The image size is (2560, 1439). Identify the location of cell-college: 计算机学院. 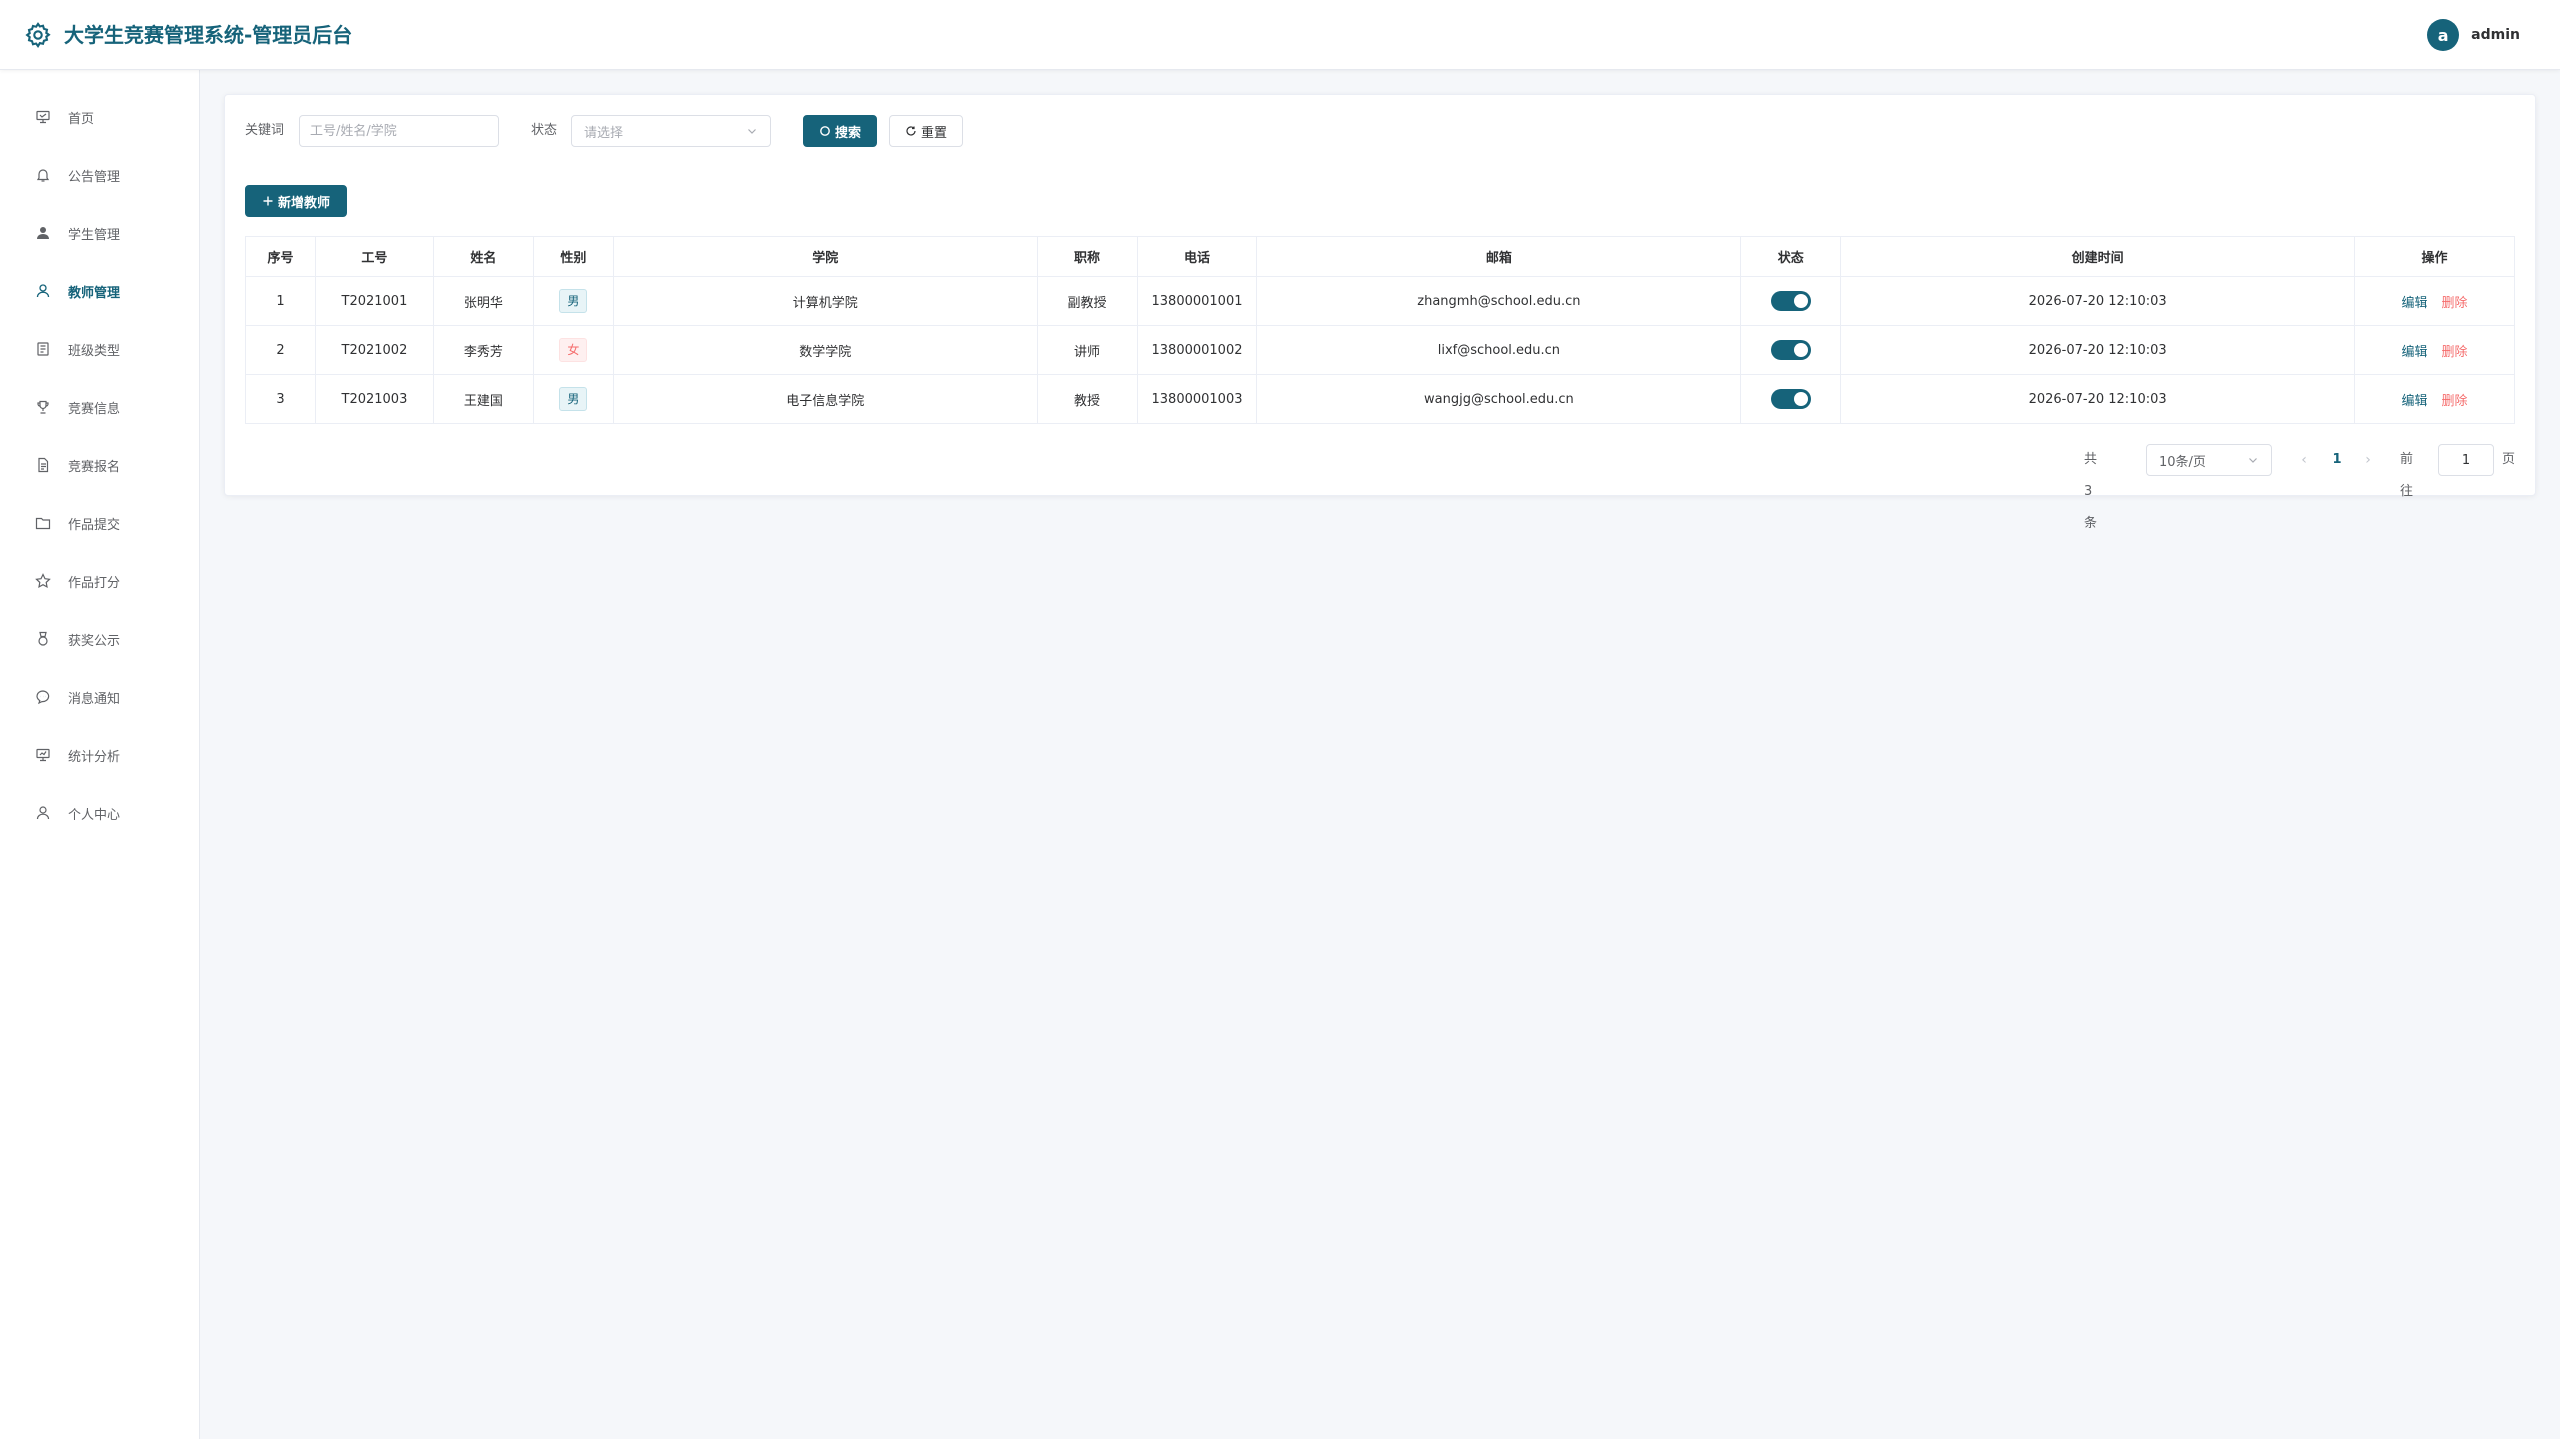
(825, 301).